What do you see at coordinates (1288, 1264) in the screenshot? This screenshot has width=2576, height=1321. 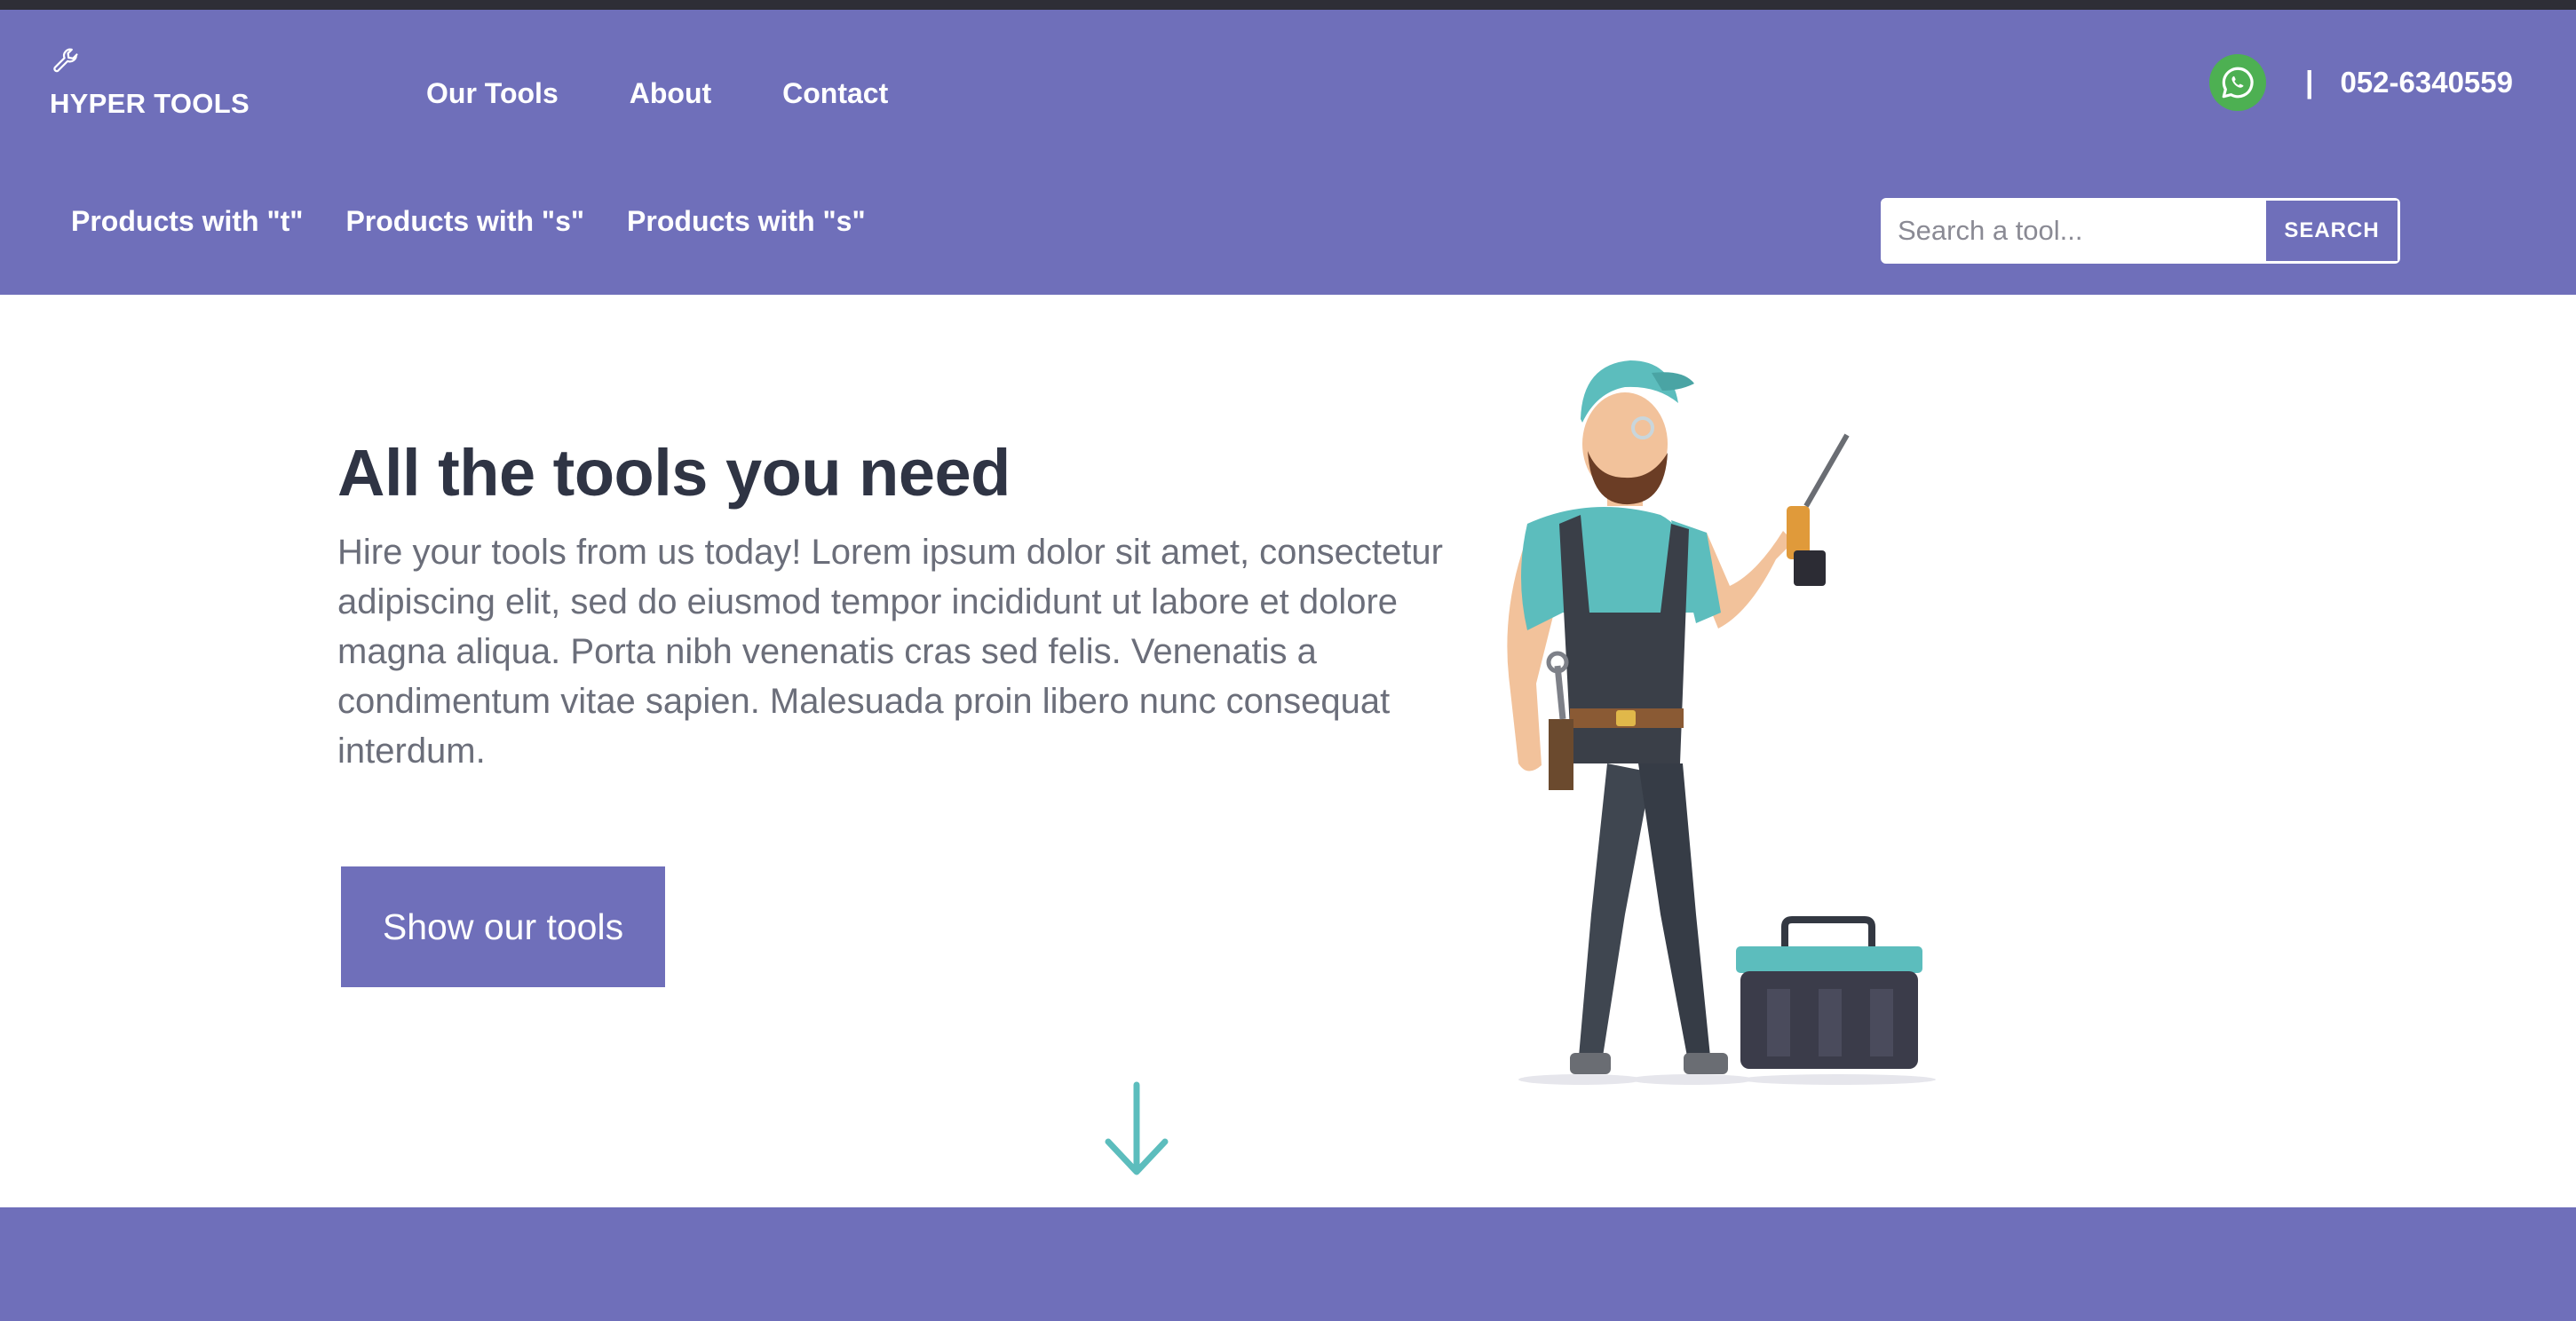 I see `next-section-band` at bounding box center [1288, 1264].